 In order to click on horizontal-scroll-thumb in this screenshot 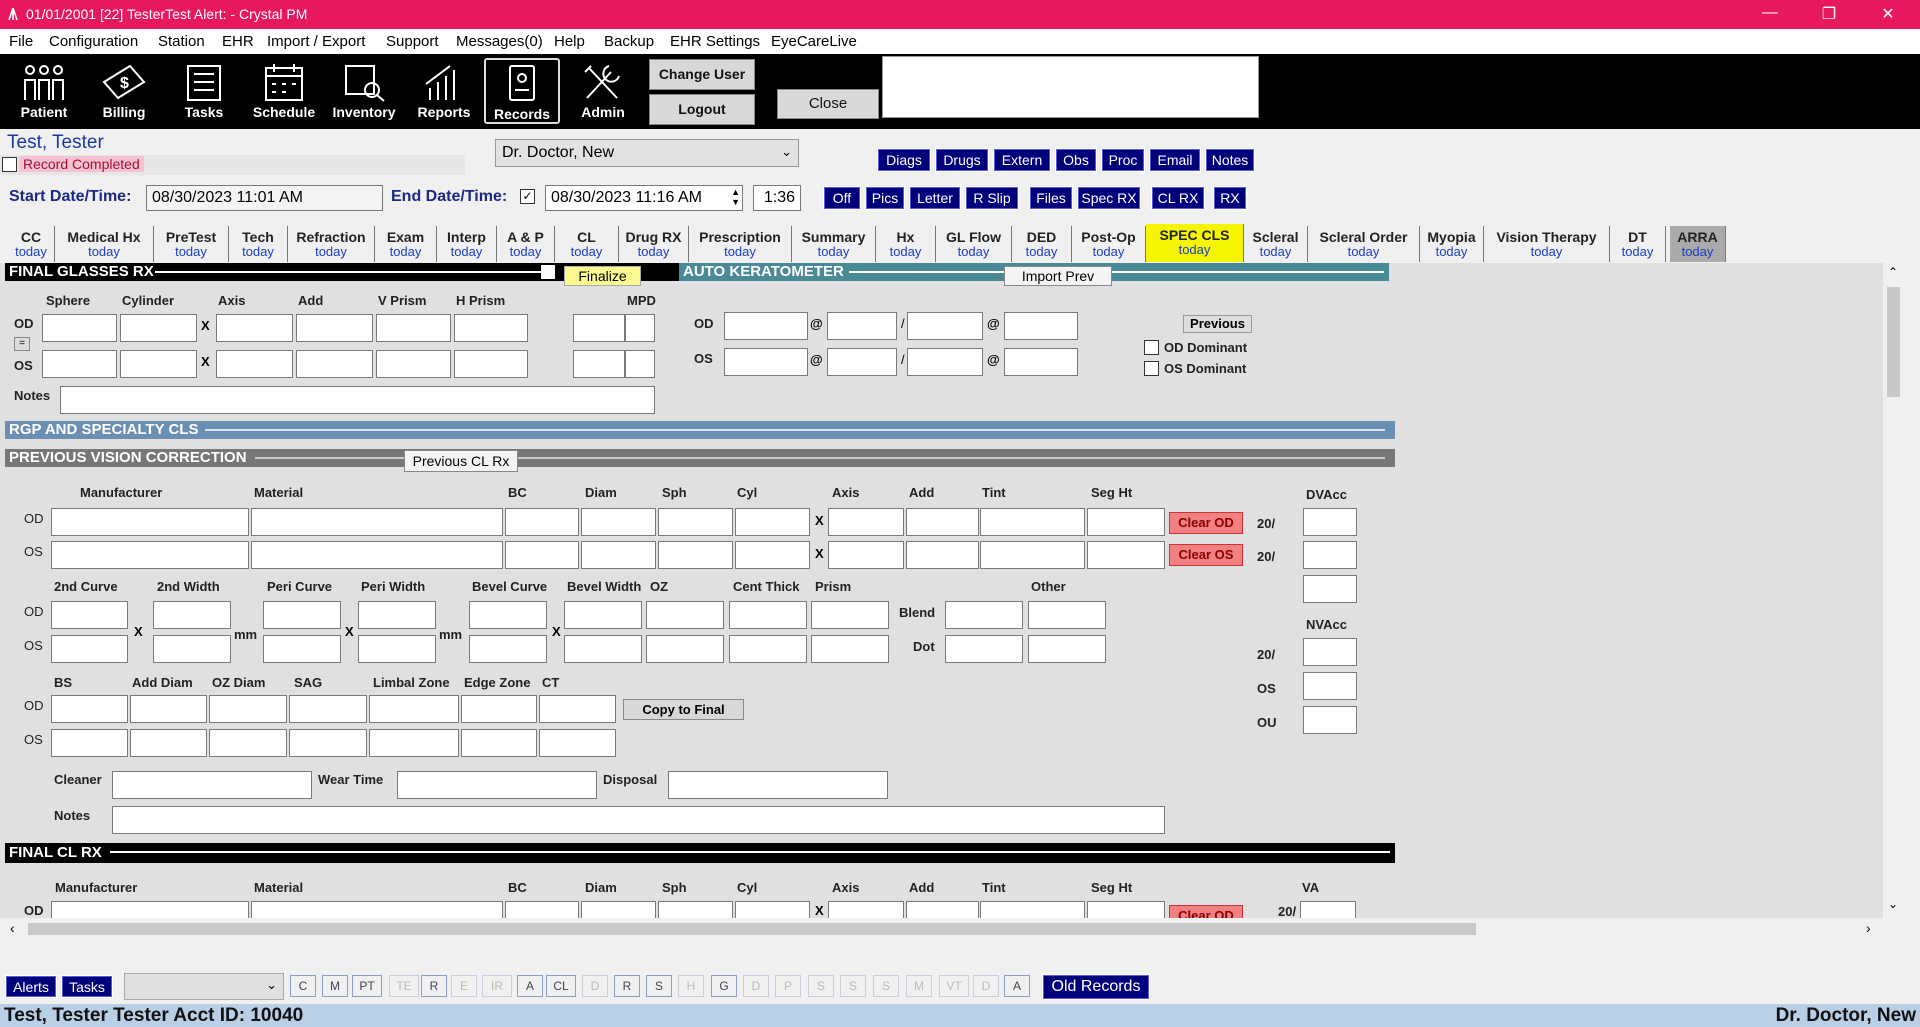, I will do `click(752, 929)`.